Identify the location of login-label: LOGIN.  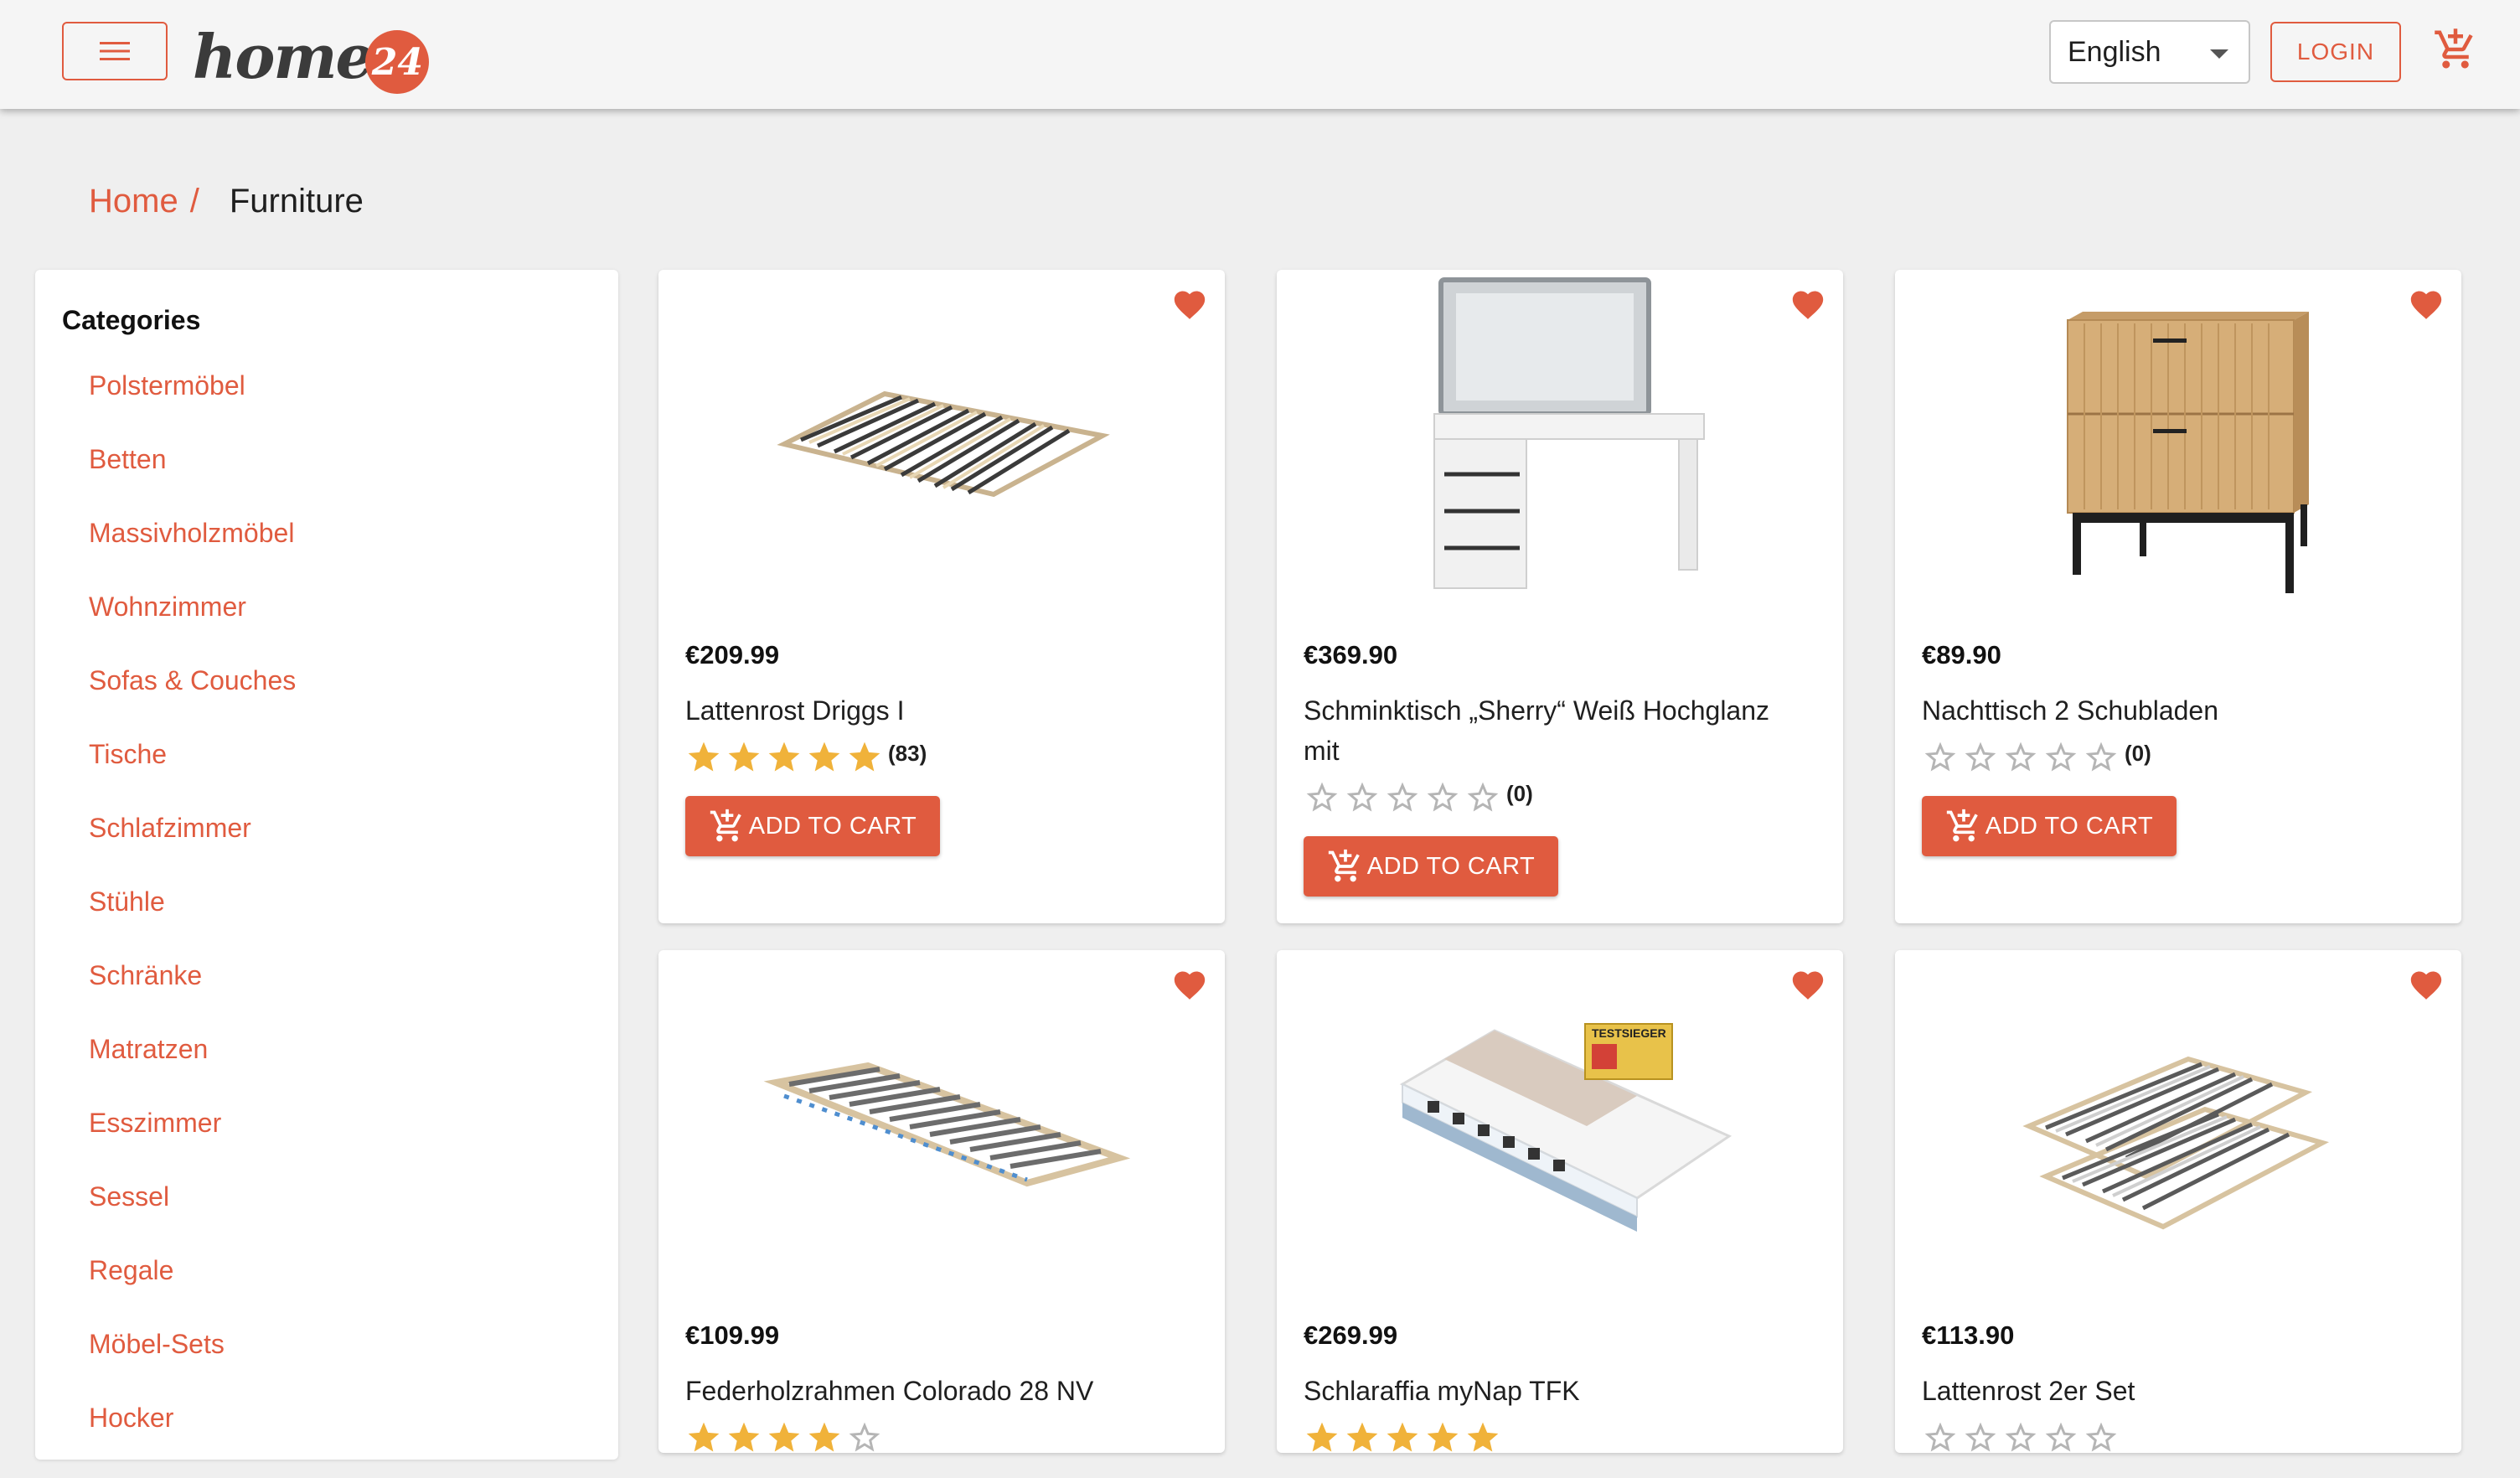
(2335, 52).